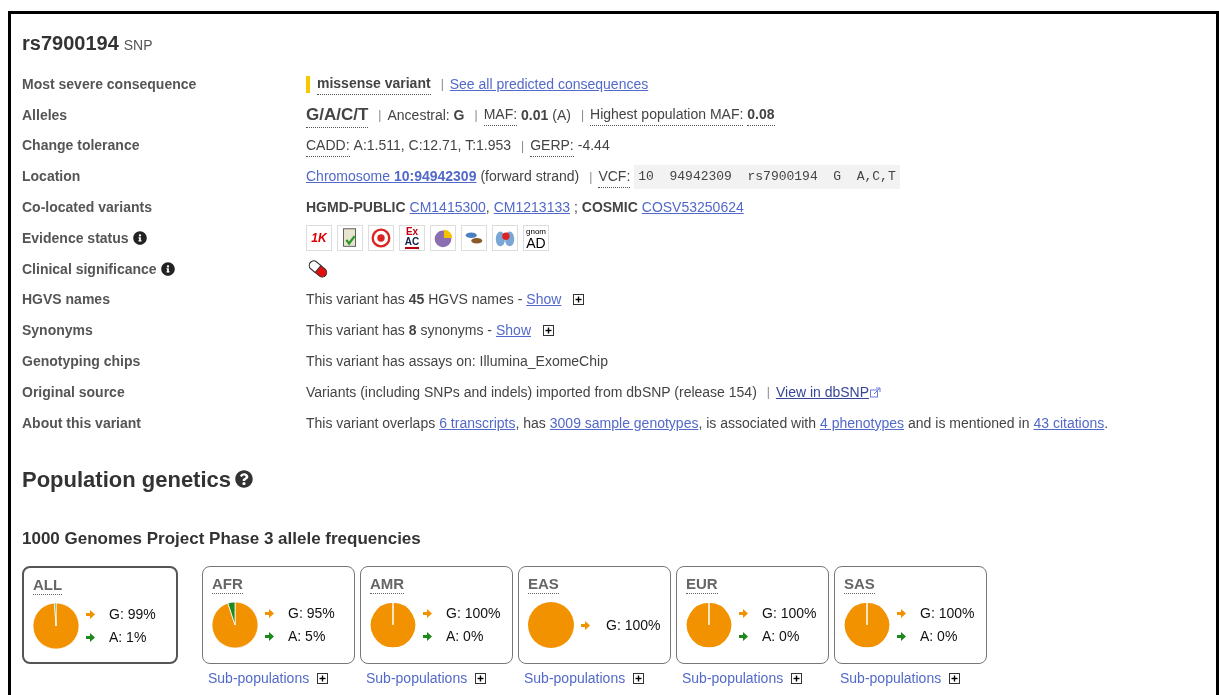  I want to click on field-value: Chromosome 10:94942309 (forward strand) | VCF: 10 94942309 rs7900194 G A,C,T, so click(603, 177).